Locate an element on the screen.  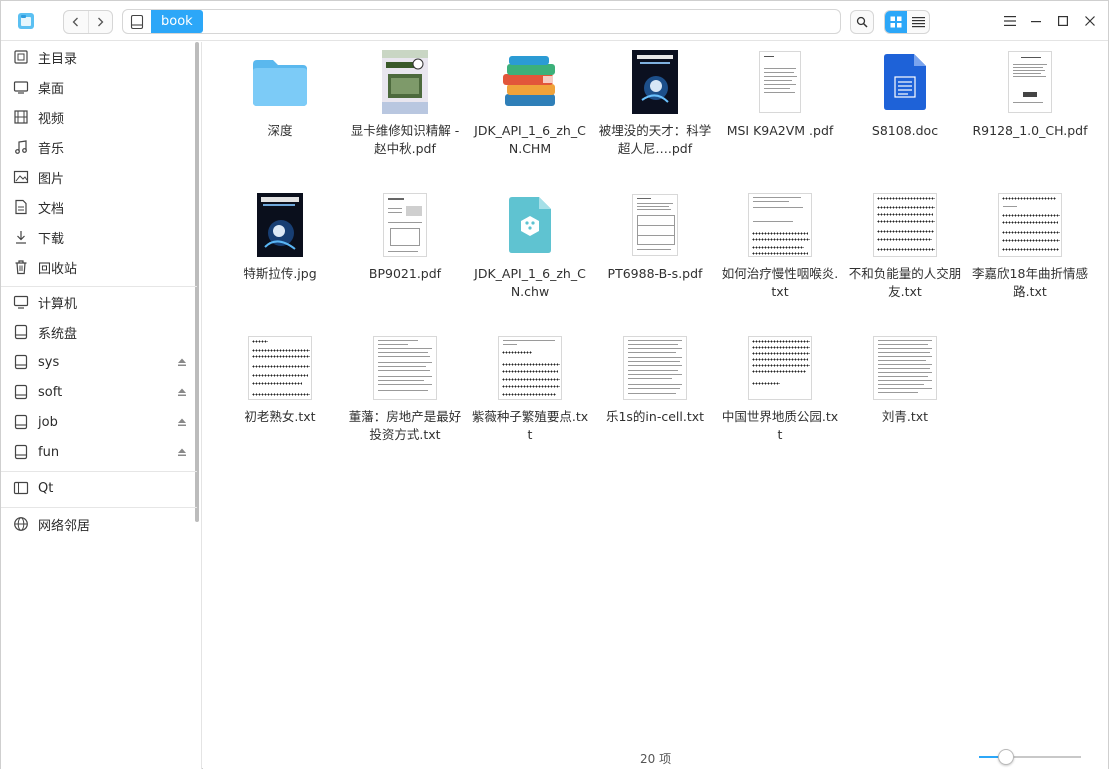
file-item: 紫薇种子繁殖要点.txt is located at coordinates (530, 397).